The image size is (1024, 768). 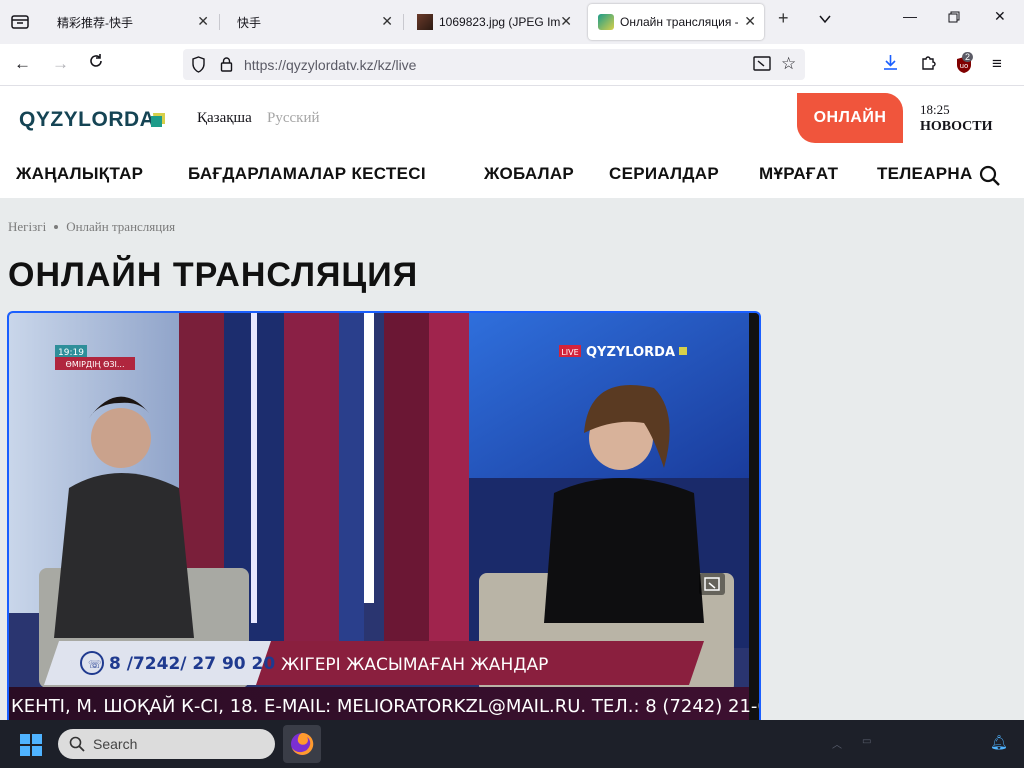 What do you see at coordinates (935, 109) in the screenshot?
I see `news-time: 18:25` at bounding box center [935, 109].